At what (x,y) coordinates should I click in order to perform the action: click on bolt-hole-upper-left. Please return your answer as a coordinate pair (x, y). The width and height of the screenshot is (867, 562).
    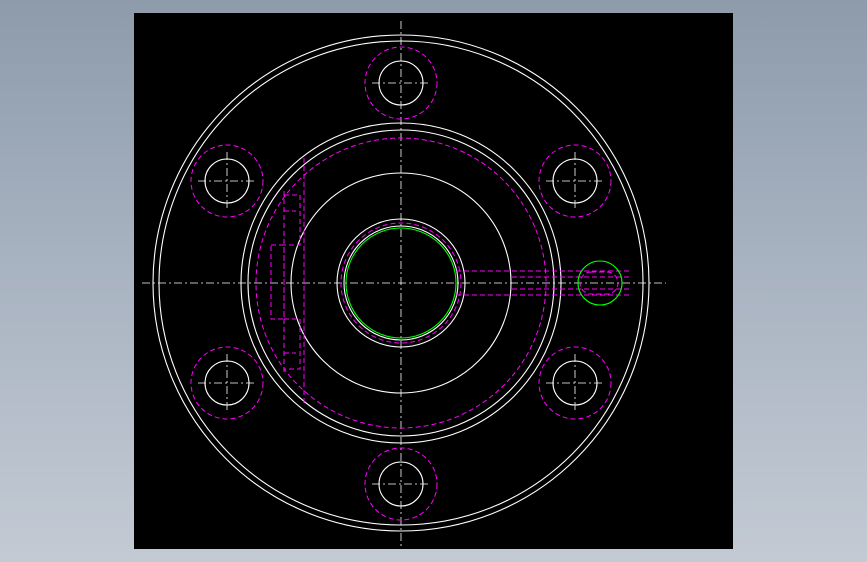
    Looking at the image, I should click on (227, 181).